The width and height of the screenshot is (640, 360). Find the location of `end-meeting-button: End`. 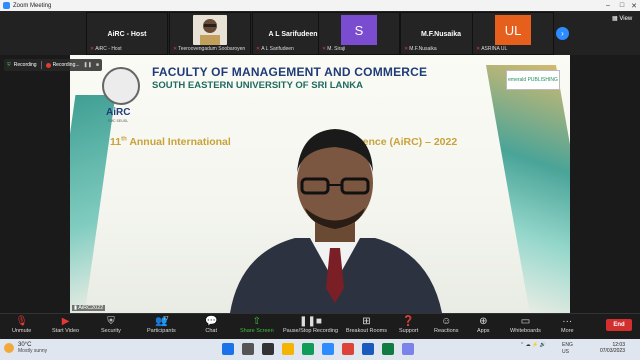

end-meeting-button: End is located at coordinates (619, 325).